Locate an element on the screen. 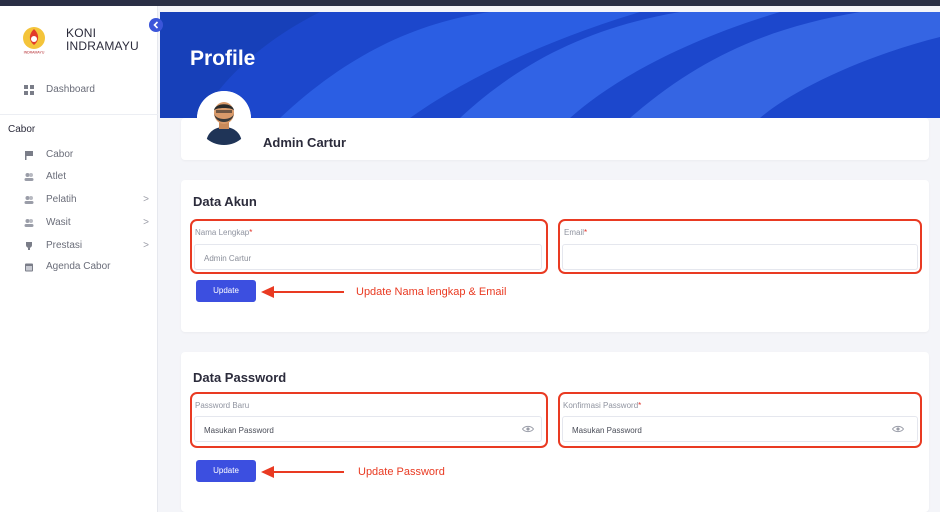  annotation-box-email is located at coordinates (740, 246).